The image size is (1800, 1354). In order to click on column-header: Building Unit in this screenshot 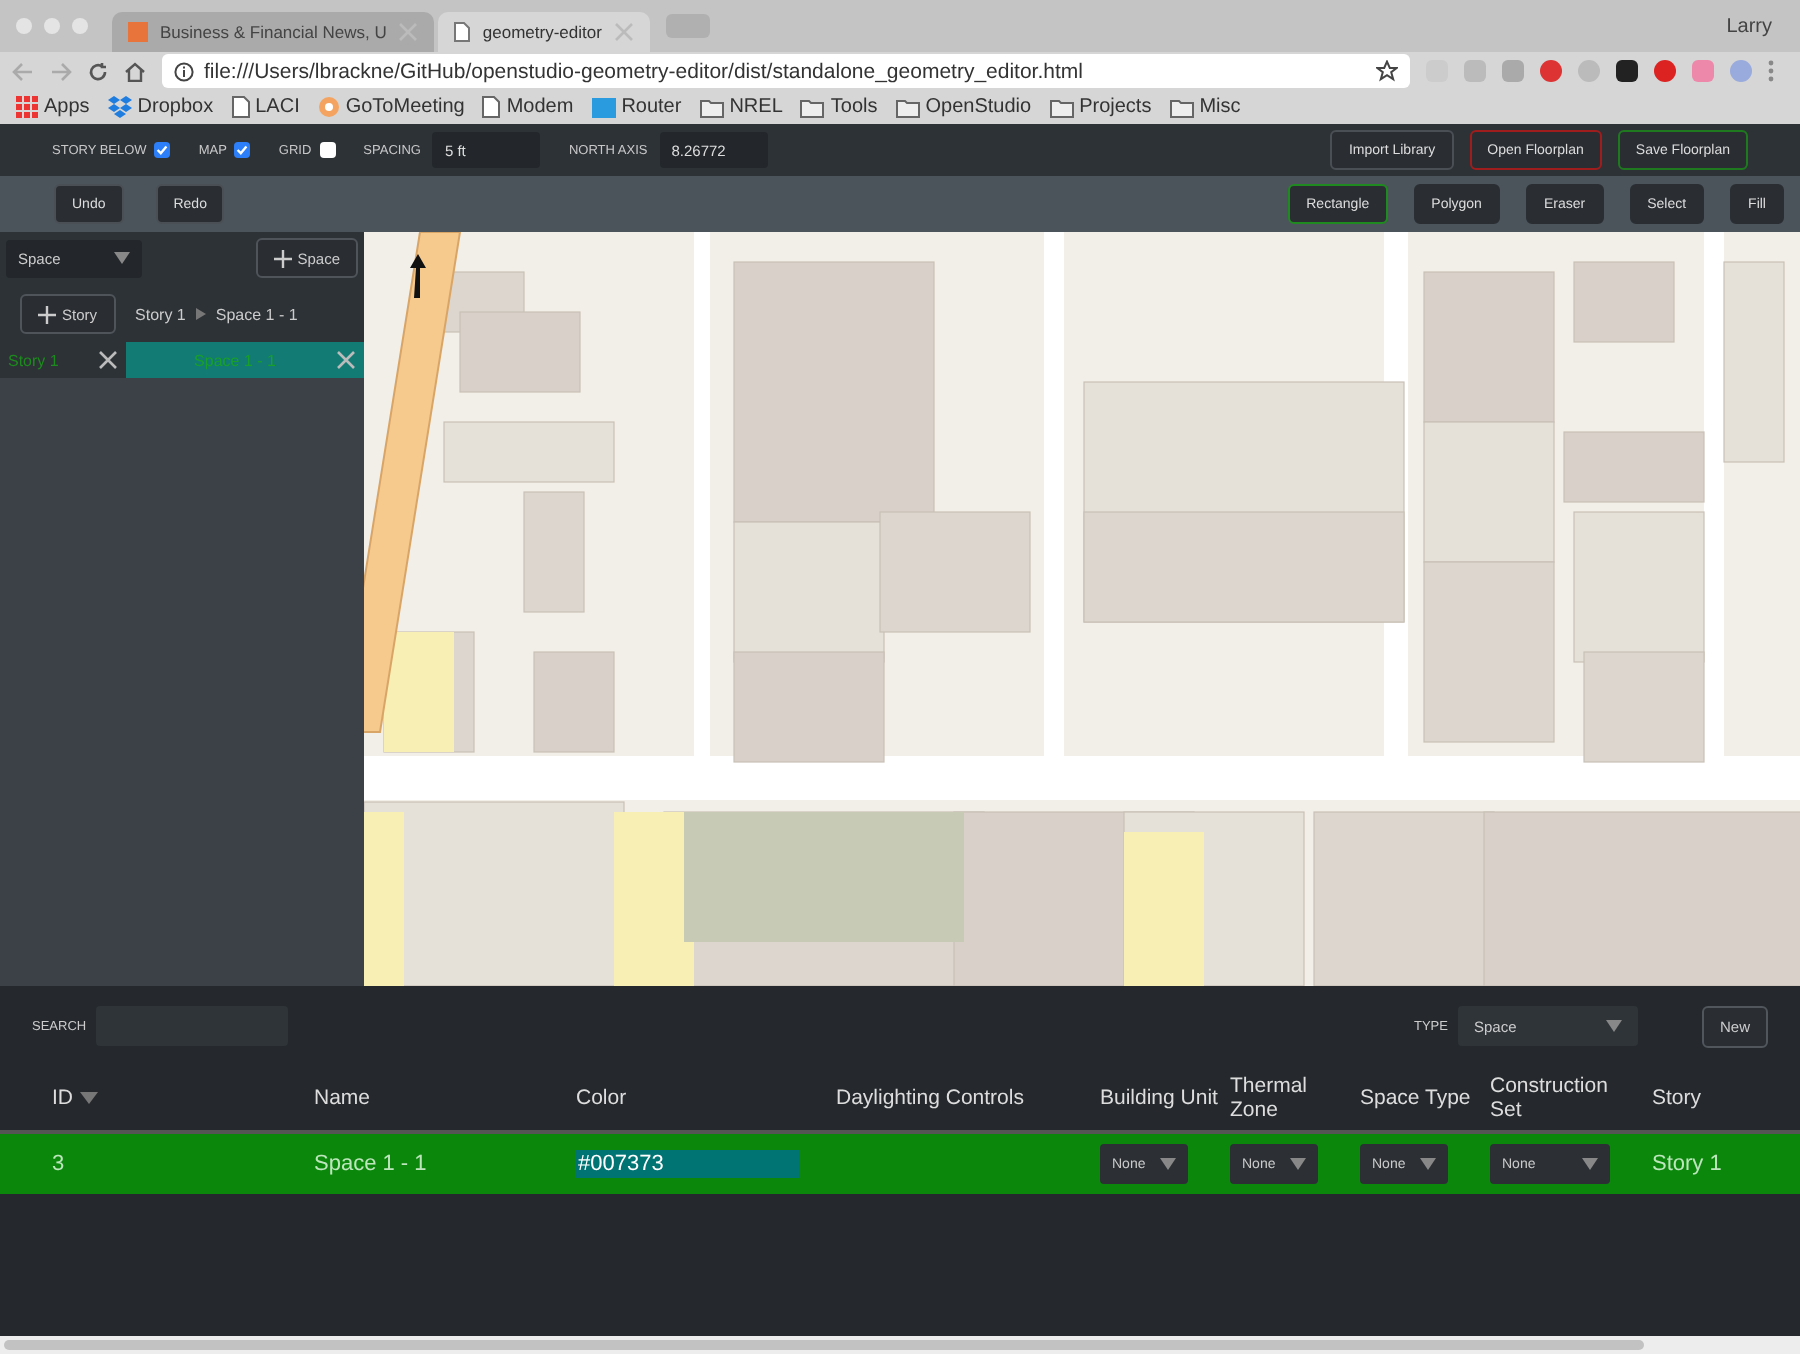, I will do `click(1162, 1098)`.